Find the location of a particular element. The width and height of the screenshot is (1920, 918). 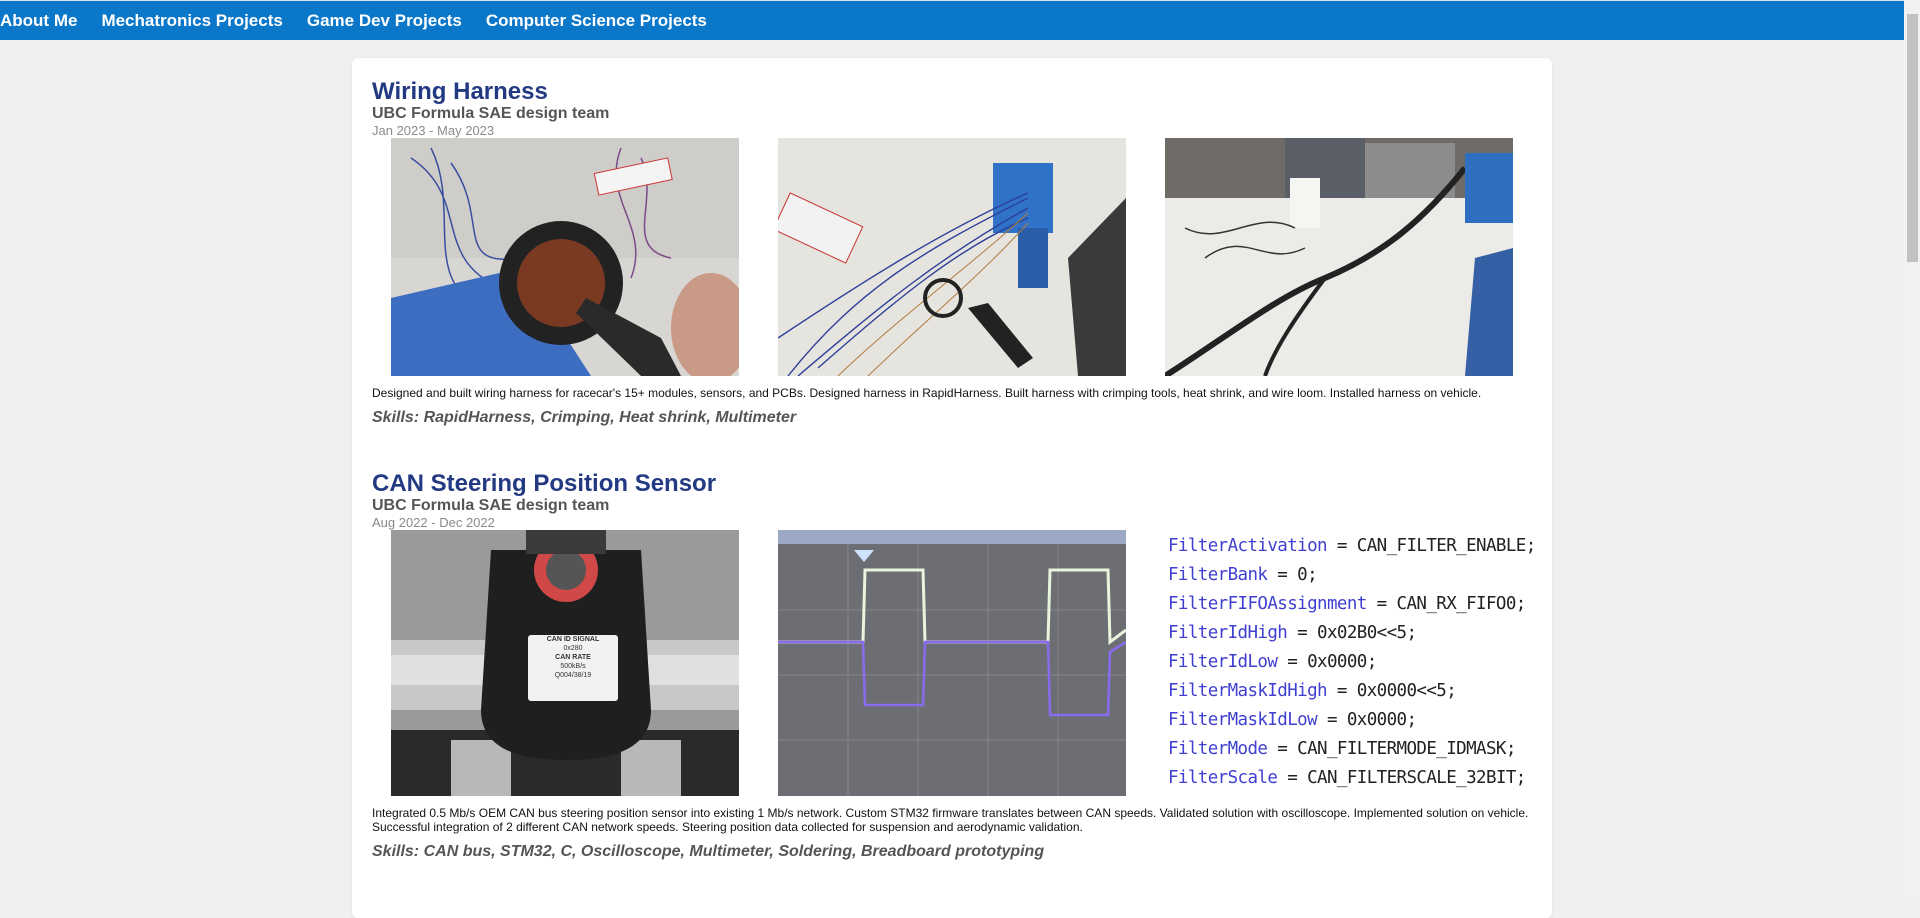

code-line: FilterIdHigh = 0x02B0<<5; is located at coordinates (1339, 633).